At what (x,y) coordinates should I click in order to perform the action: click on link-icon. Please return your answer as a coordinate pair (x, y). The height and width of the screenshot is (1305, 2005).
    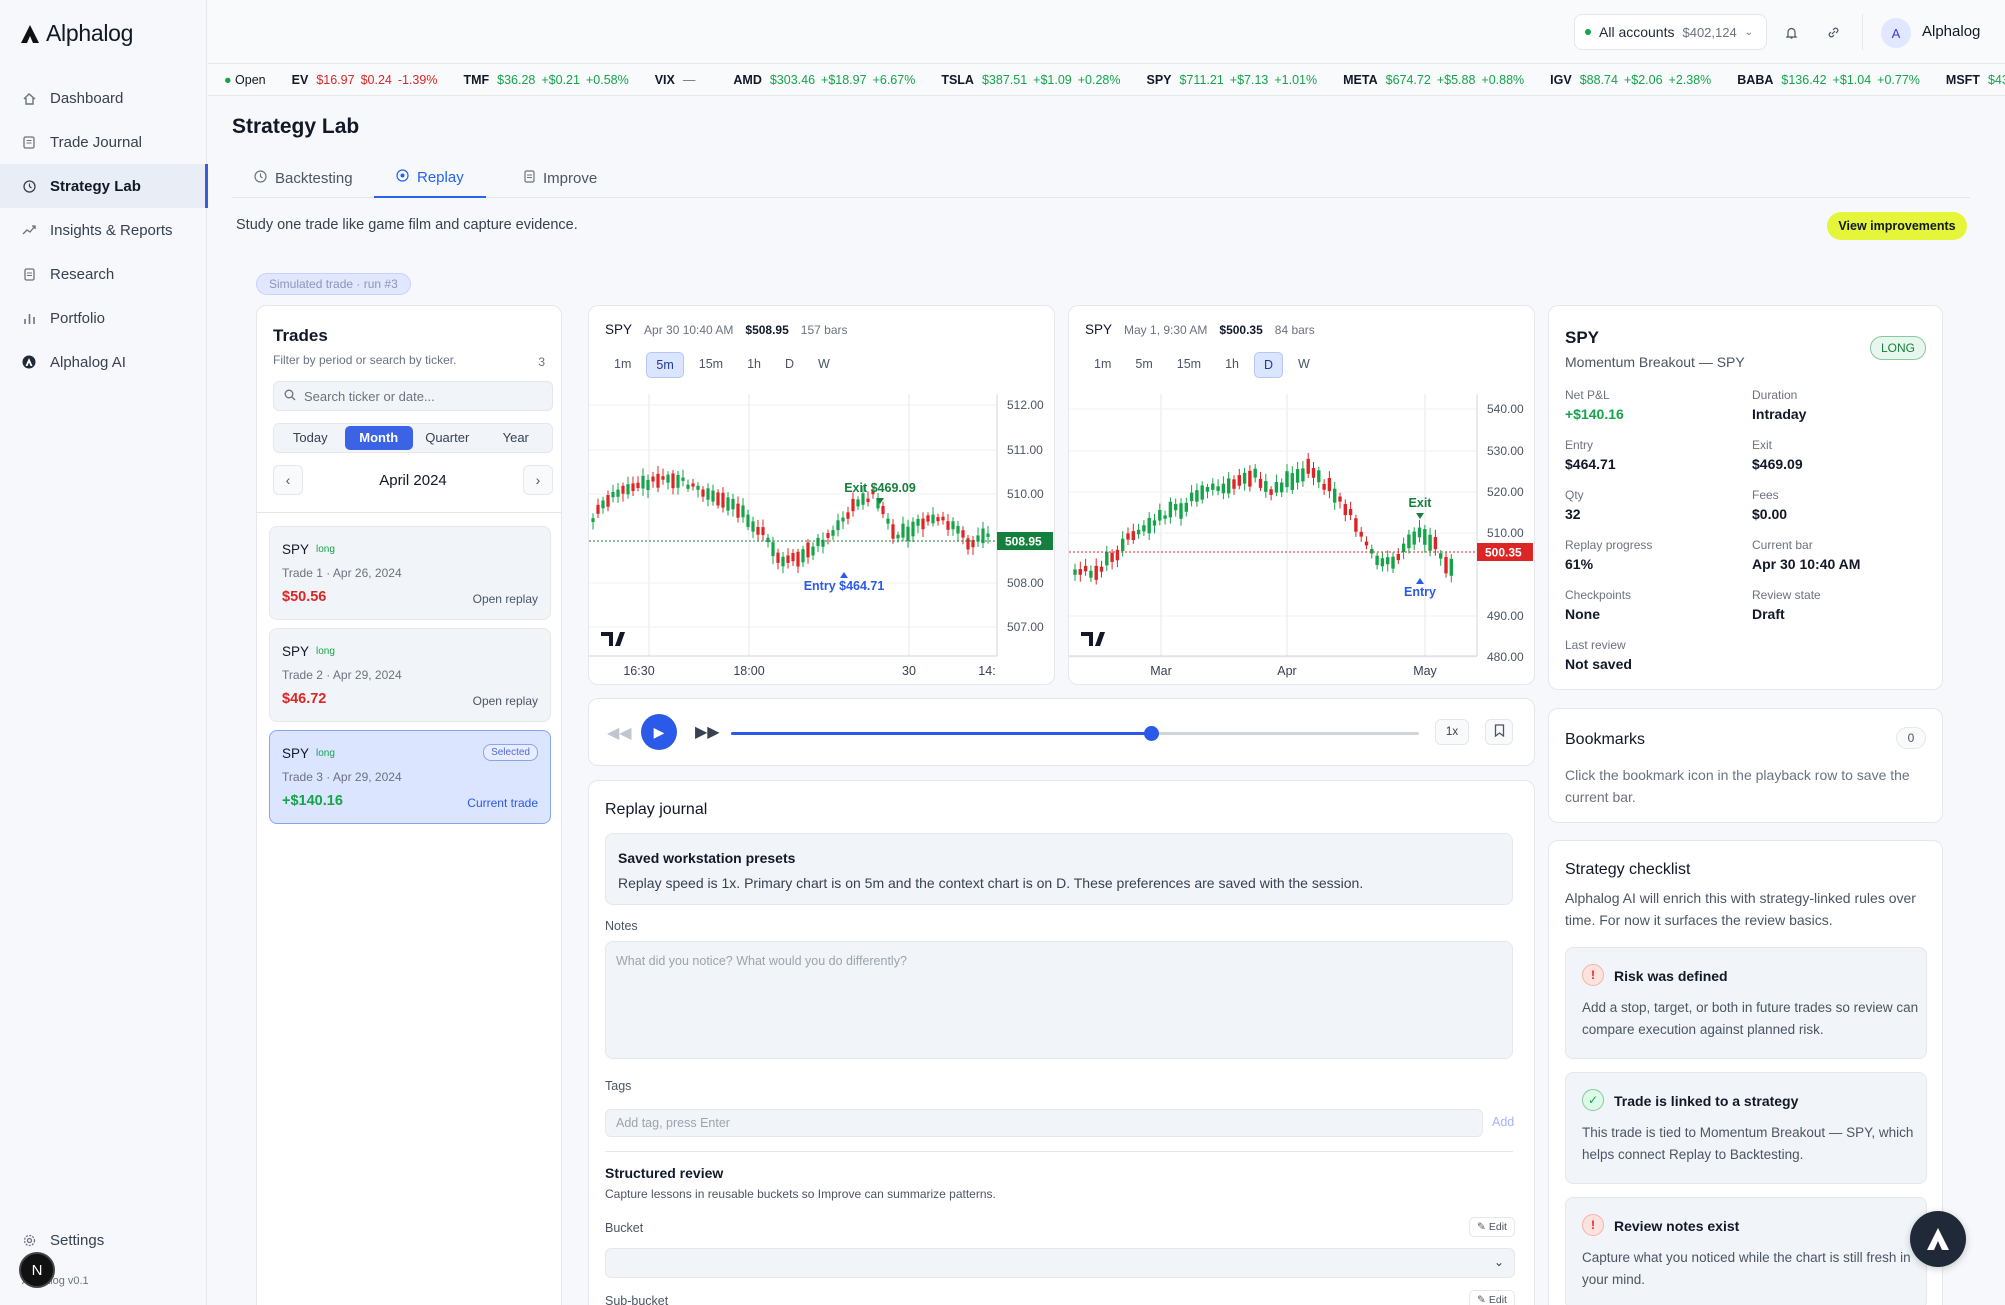
    Looking at the image, I should click on (1833, 32).